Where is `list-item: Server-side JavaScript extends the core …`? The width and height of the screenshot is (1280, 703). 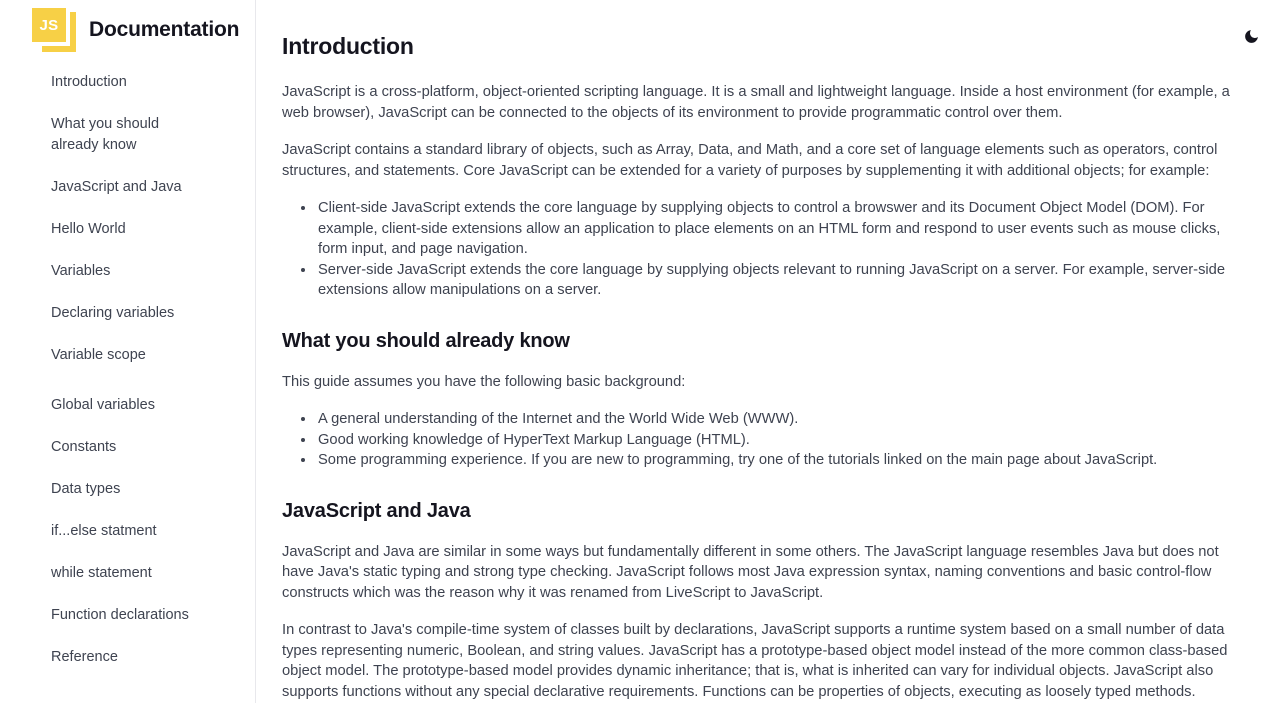 list-item: Server-side JavaScript extends the core … is located at coordinates (783, 280).